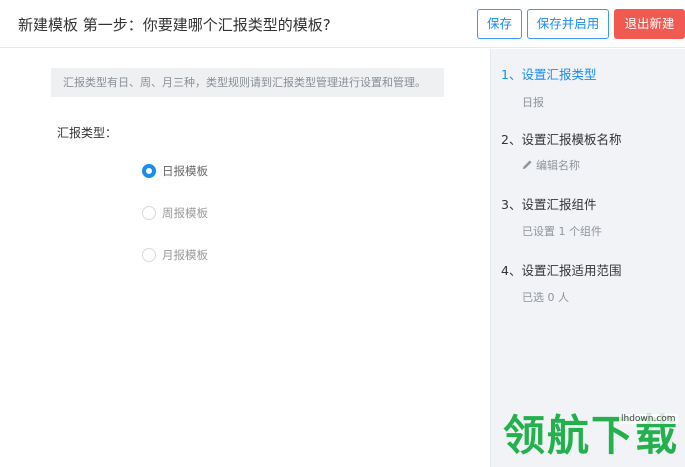 The height and width of the screenshot is (467, 685). Describe the element at coordinates (174, 25) in the screenshot. I see `page-title: 新建模板 第一步：你要建哪个汇报类型的模板?` at that location.